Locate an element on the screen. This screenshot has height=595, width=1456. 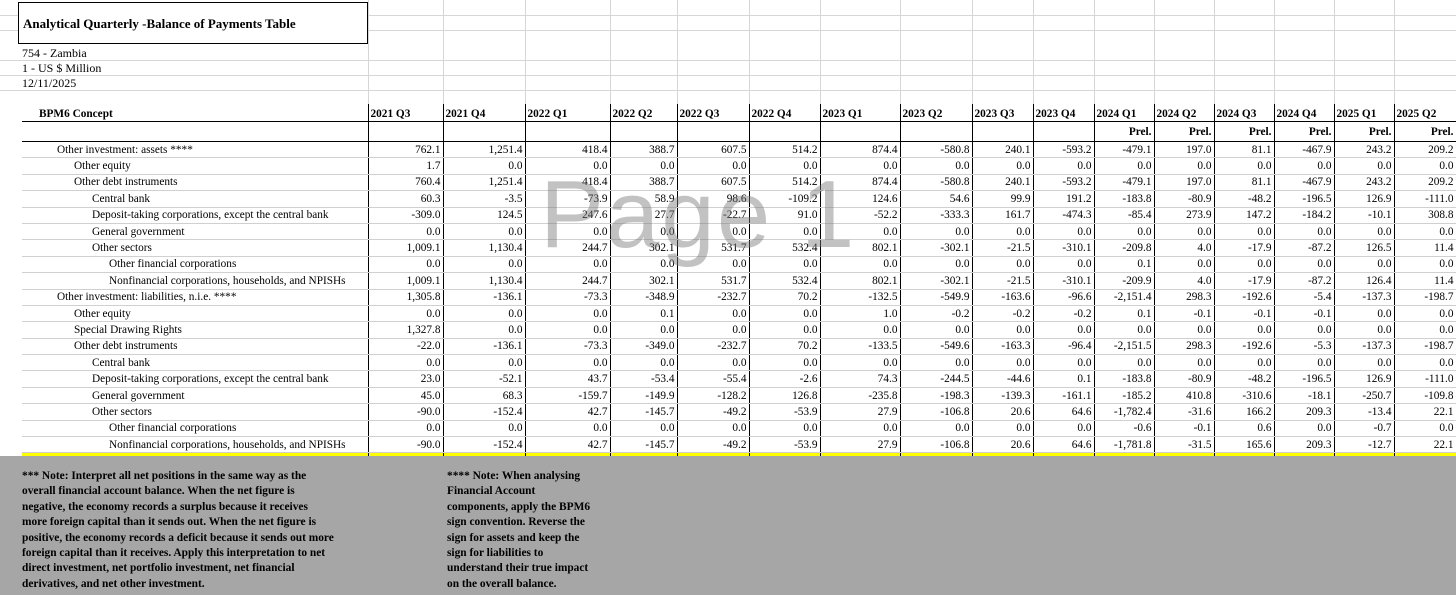
value-cell: -0.1 is located at coordinates (1244, 314).